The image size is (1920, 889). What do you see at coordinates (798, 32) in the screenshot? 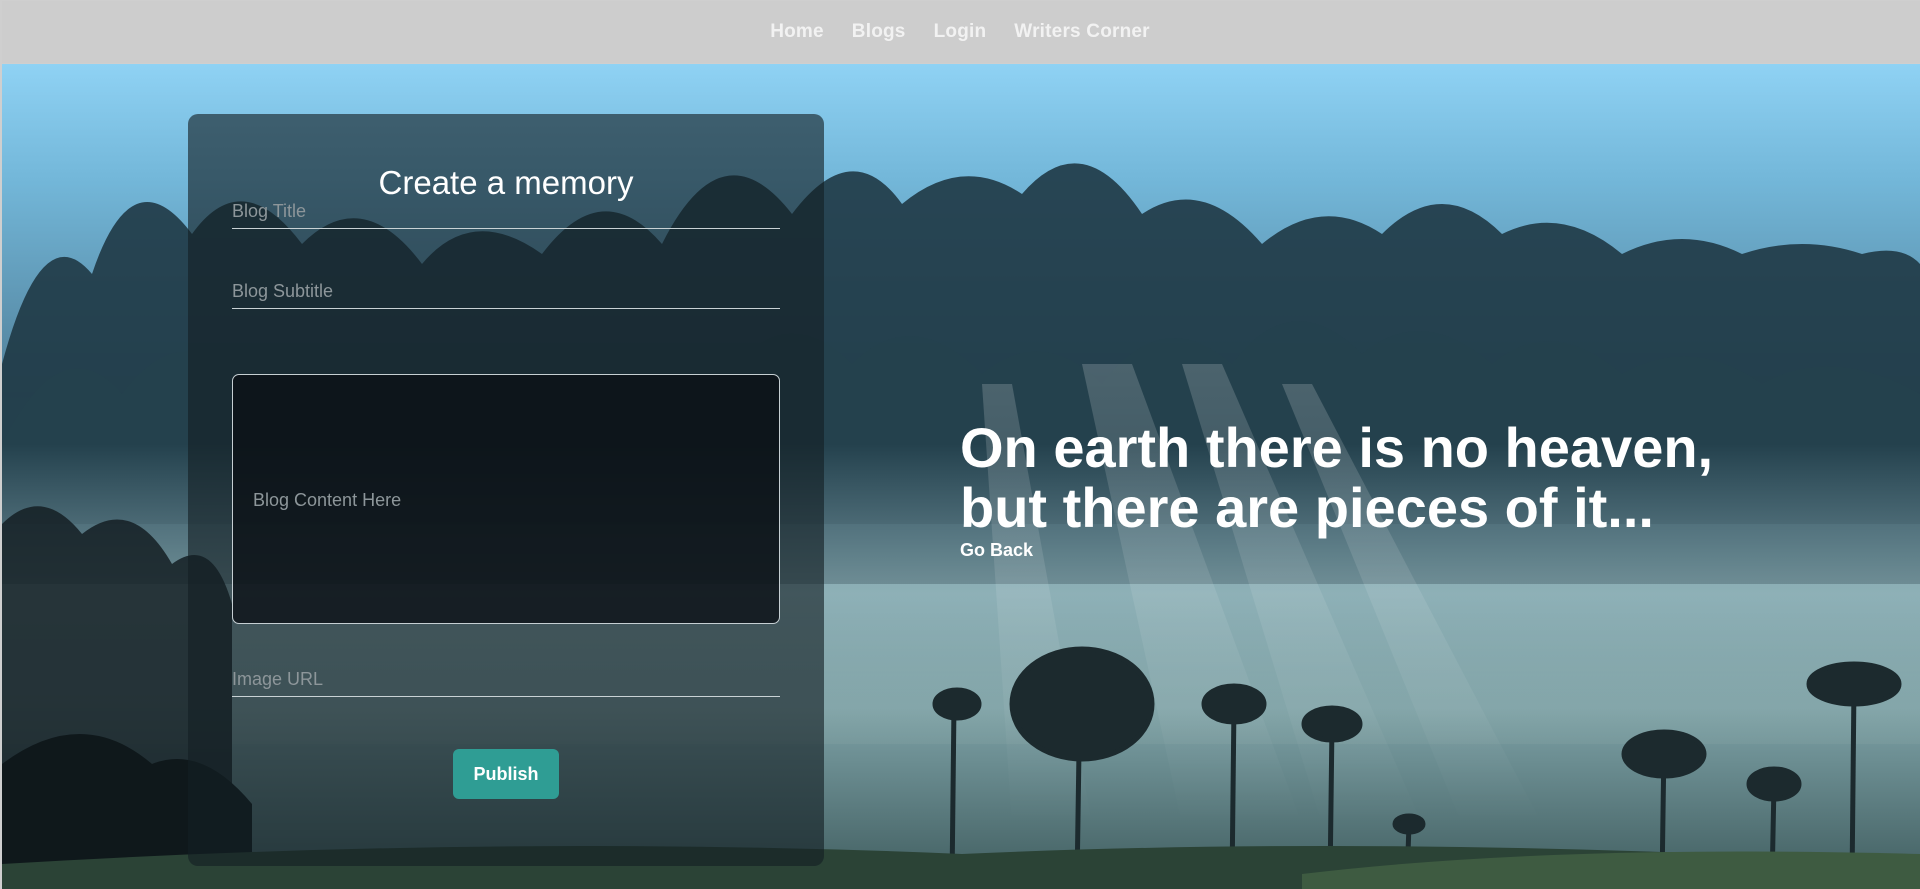
I see `nav-link-home: Home` at bounding box center [798, 32].